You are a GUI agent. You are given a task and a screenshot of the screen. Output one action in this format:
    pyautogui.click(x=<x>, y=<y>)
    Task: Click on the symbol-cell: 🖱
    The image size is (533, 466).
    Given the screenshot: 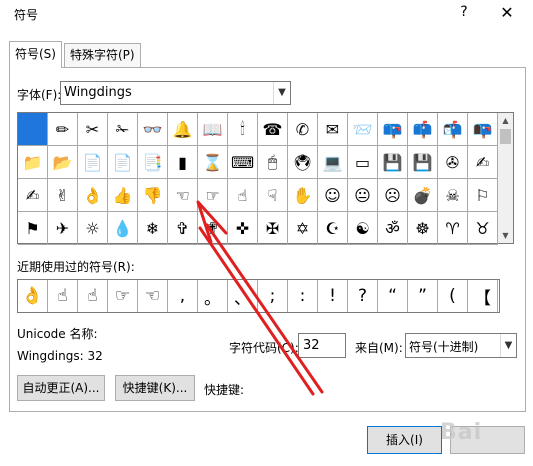 What is the action you would take?
    pyautogui.click(x=273, y=162)
    